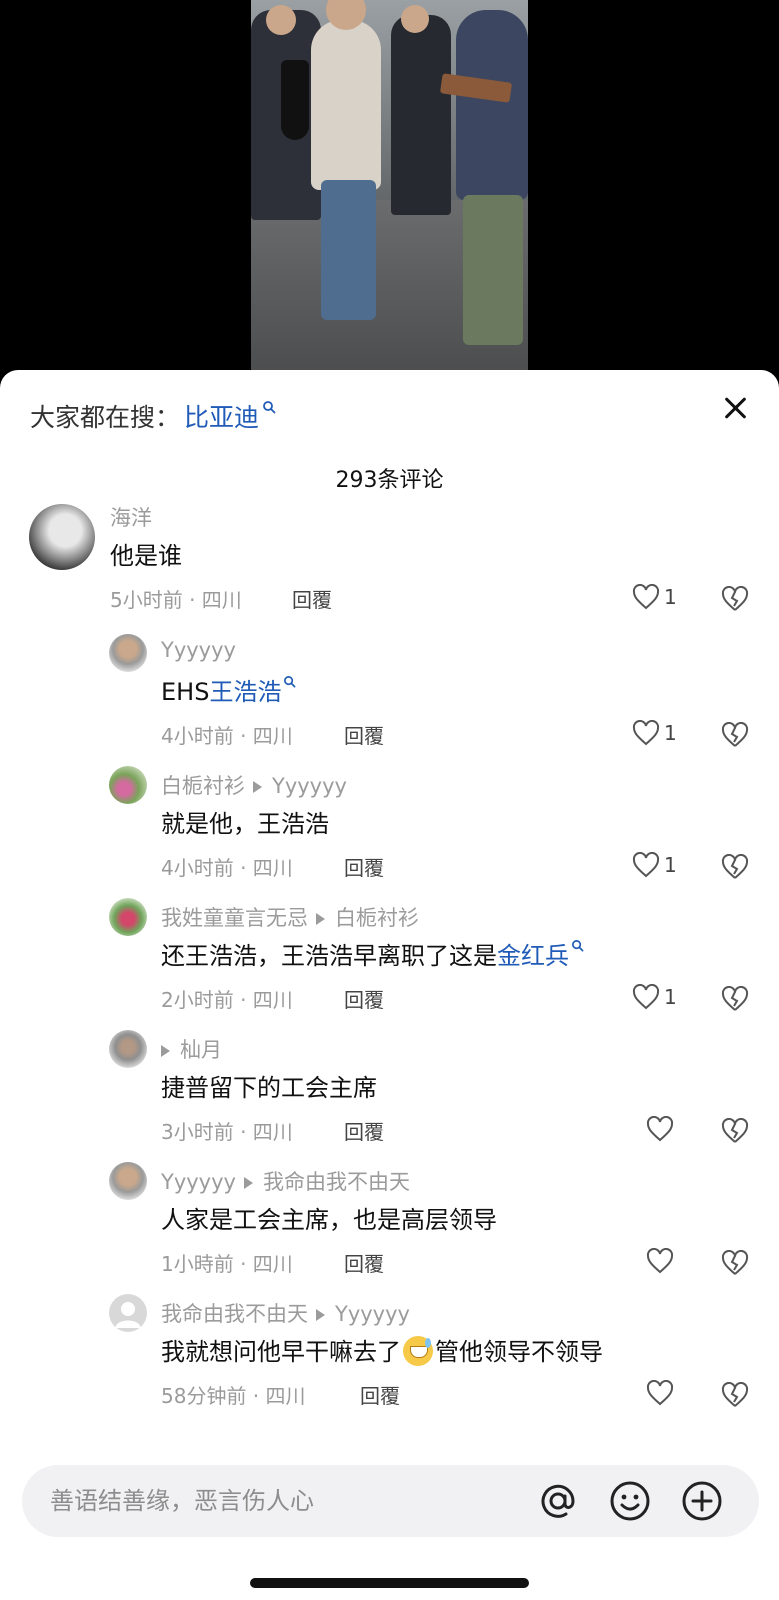  What do you see at coordinates (735, 409) in the screenshot?
I see `close-icon` at bounding box center [735, 409].